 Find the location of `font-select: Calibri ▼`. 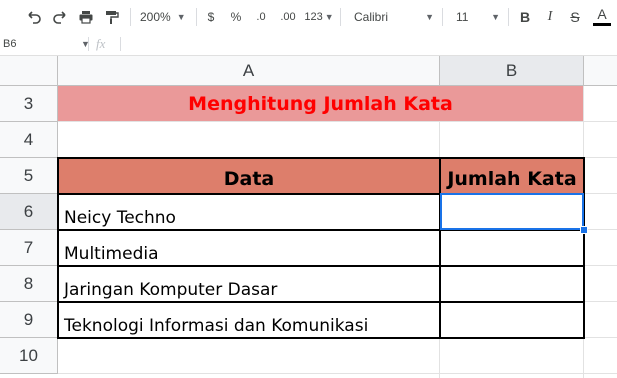

font-select: Calibri ▼ is located at coordinates (392, 16).